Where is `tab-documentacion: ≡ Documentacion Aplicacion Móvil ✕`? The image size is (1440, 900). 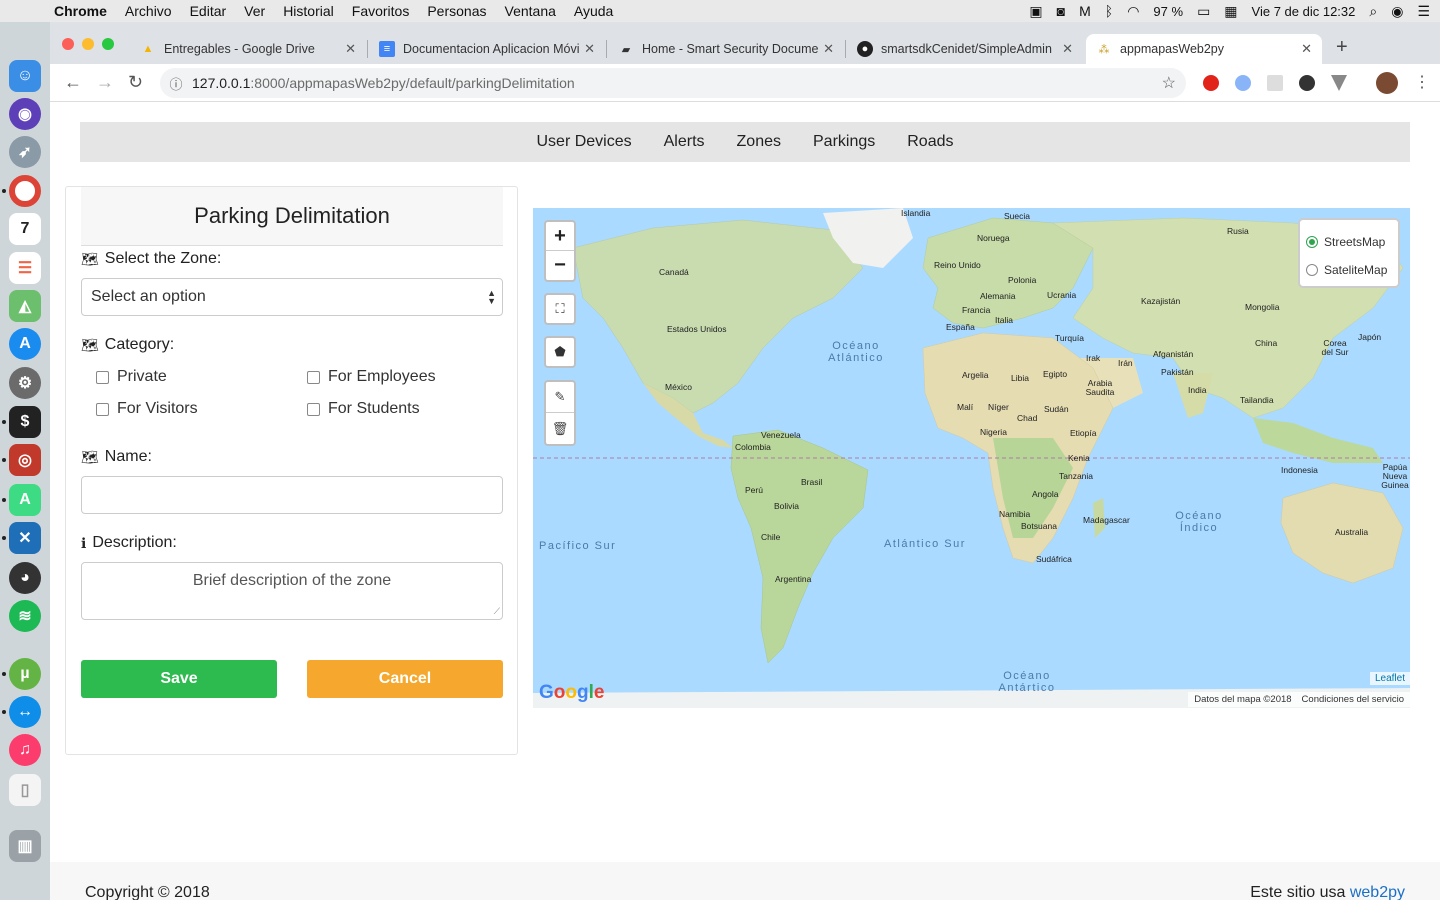 tab-documentacion: ≡ Documentacion Aplicacion Móvil ✕ is located at coordinates (487, 49).